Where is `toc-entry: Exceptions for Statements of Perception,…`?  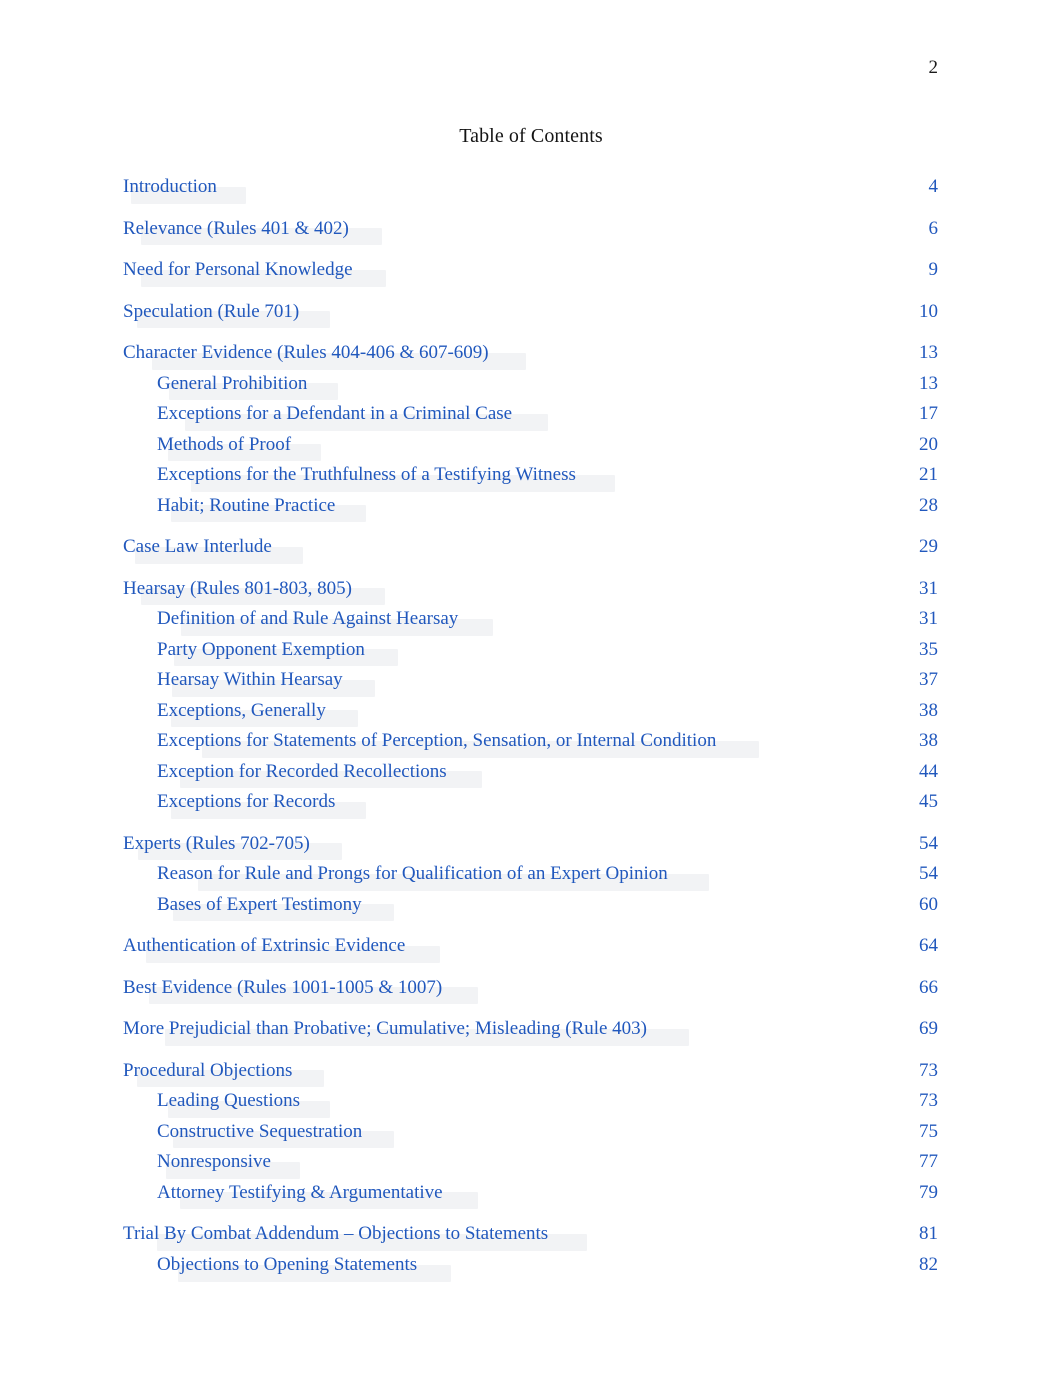
toc-entry: Exceptions for Statements of Perception,… is located at coordinates (530, 739).